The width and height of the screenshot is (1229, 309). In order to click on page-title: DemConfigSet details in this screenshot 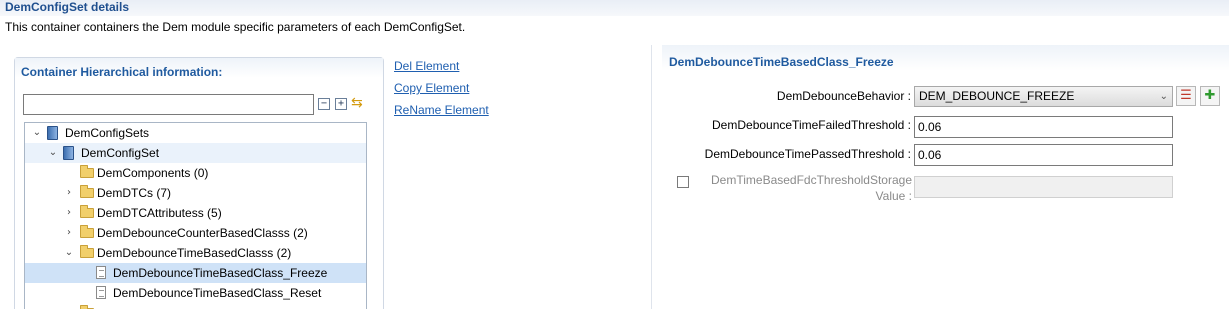, I will do `click(67, 7)`.